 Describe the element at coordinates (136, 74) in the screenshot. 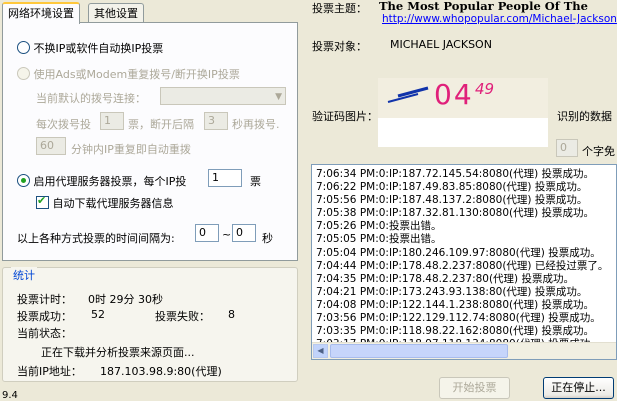

I see `option-adsl-redial-label: 使用Ads或Modem重复拨号/断开换IP投票` at that location.